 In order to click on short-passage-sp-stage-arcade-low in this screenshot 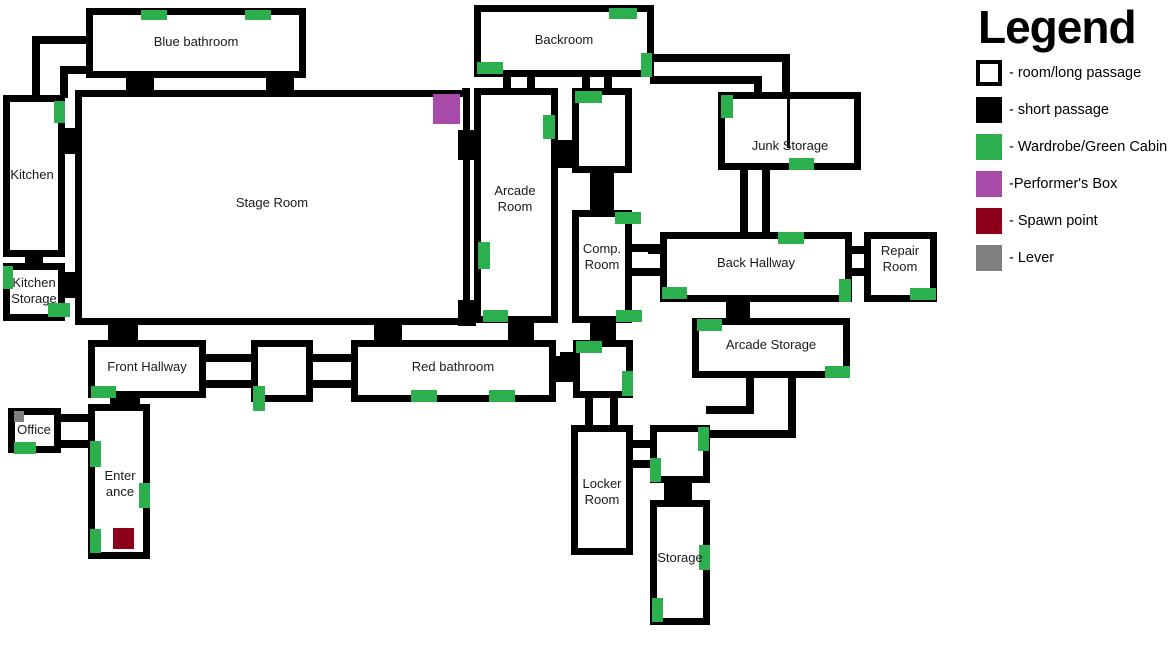, I will do `click(467, 313)`.